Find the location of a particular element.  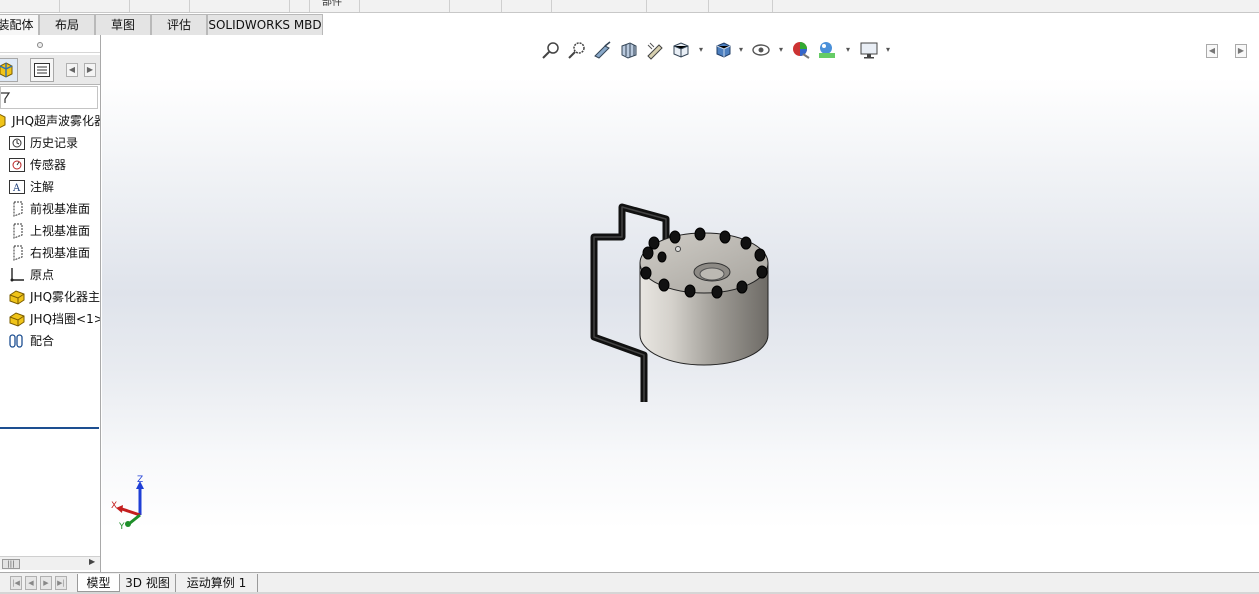

assembly-model is located at coordinates (682, 302).